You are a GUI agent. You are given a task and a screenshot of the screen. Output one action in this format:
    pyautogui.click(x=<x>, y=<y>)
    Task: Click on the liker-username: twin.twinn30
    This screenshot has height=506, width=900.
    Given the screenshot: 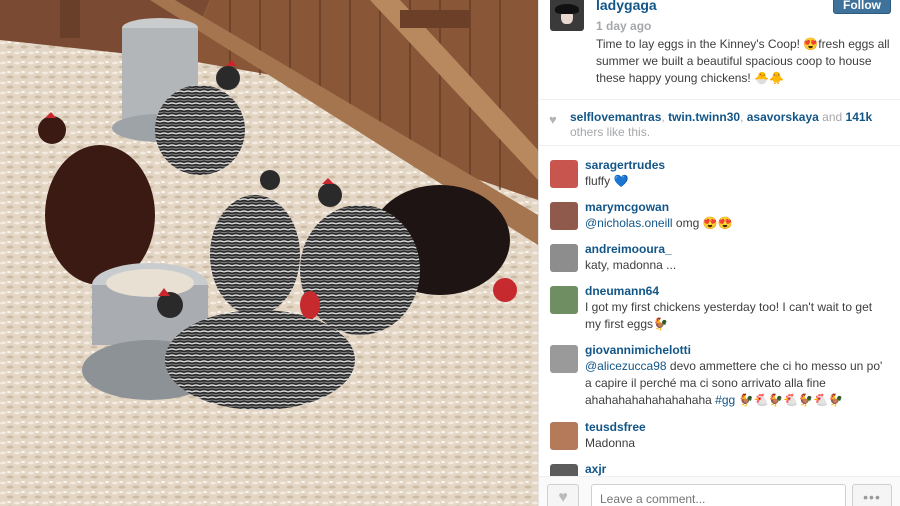 What is the action you would take?
    pyautogui.click(x=704, y=117)
    